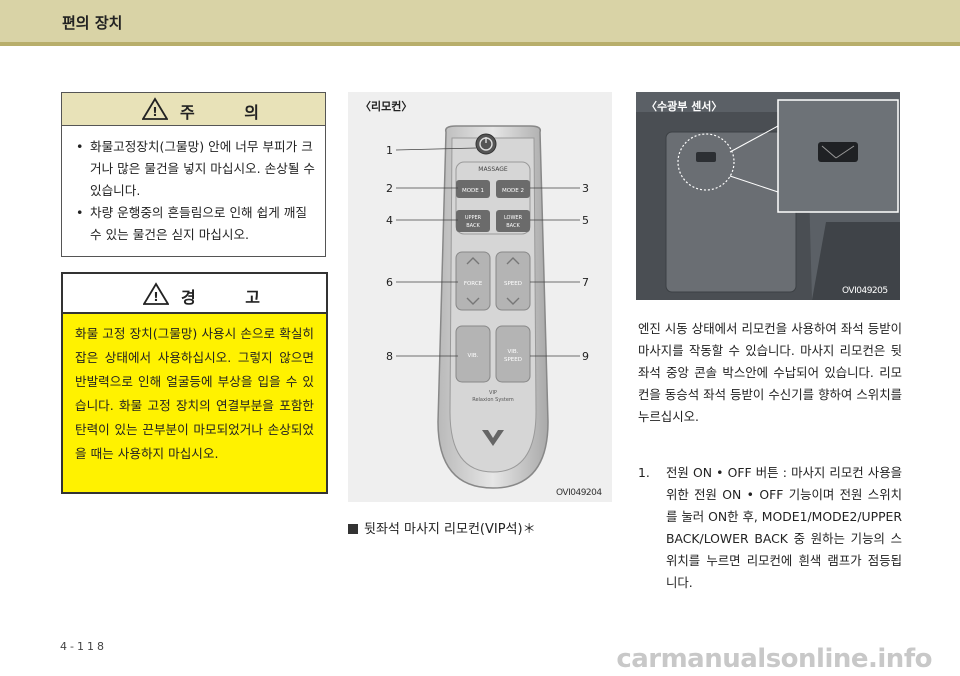 This screenshot has height=676, width=960. I want to click on watermark: carmanualsonline.info, so click(774, 659).